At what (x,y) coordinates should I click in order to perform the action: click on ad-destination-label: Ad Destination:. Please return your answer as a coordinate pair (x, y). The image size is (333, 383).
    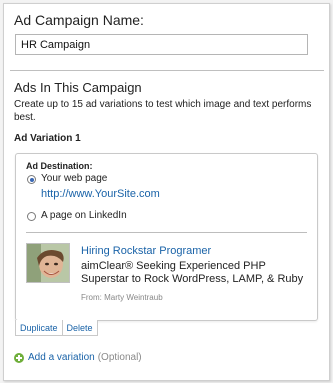
    Looking at the image, I should click on (59, 166).